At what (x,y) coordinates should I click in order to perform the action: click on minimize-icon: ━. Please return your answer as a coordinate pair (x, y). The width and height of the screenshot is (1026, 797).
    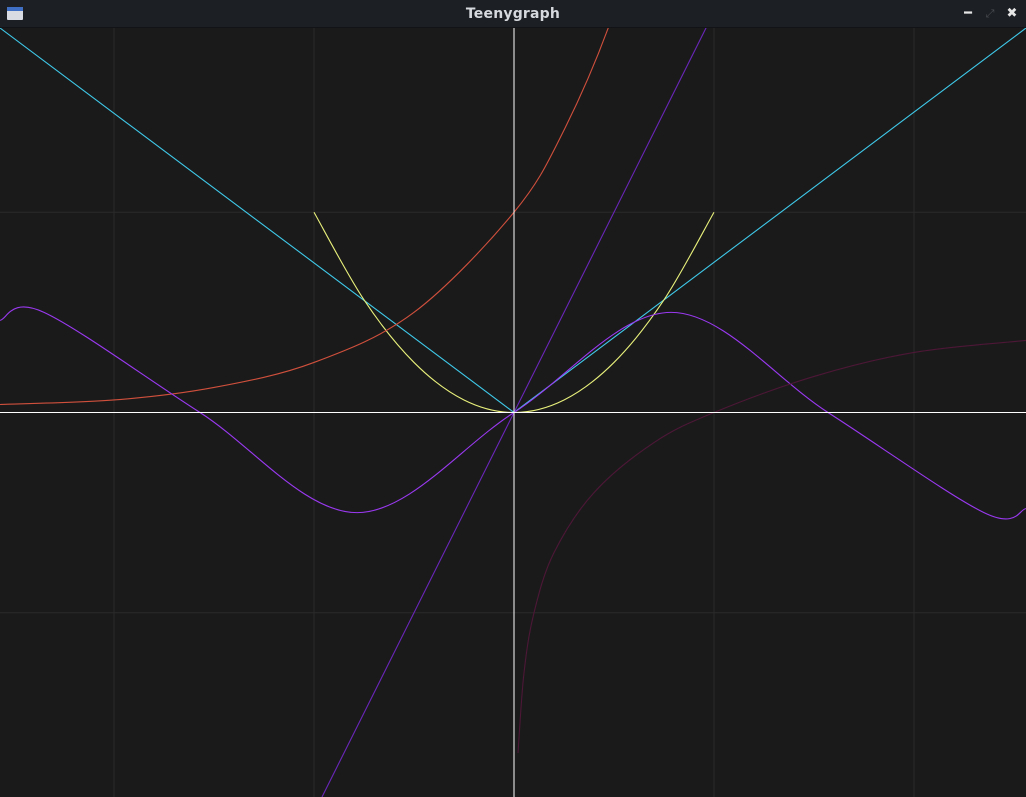
    Looking at the image, I should click on (968, 13).